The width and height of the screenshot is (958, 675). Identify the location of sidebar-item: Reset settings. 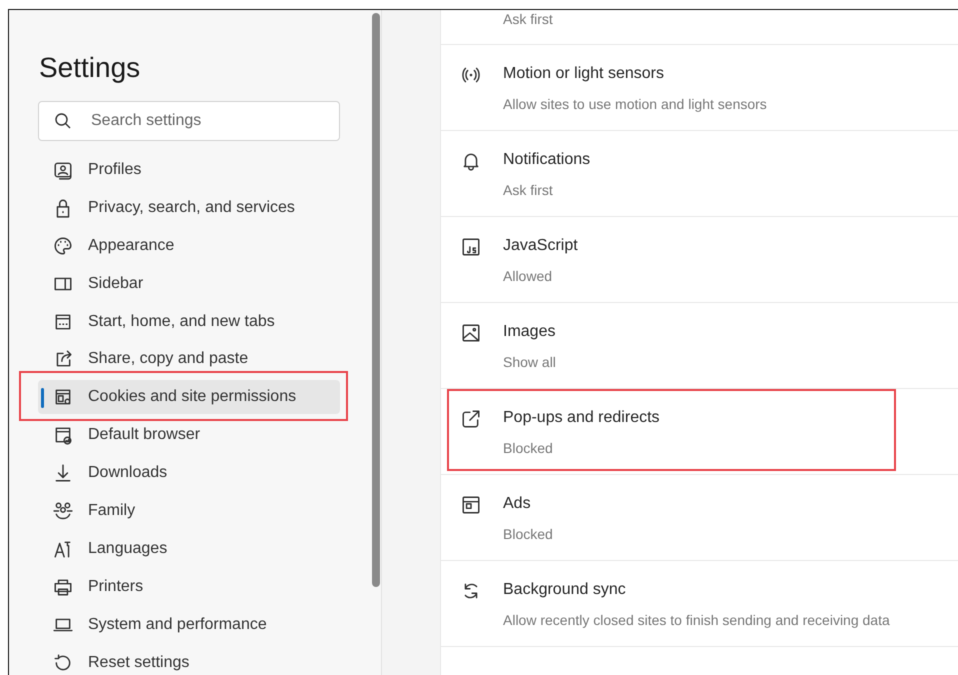
(189, 660).